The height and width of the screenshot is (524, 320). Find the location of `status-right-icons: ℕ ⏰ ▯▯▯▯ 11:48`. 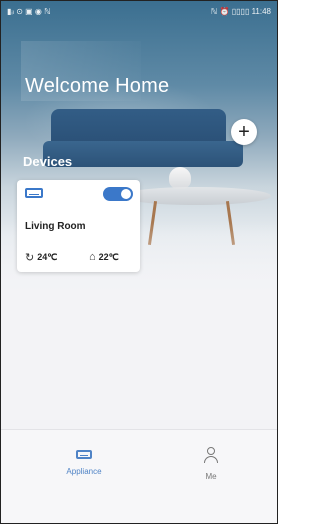

status-right-icons: ℕ ⏰ ▯▯▯▯ 11:48 is located at coordinates (240, 11).